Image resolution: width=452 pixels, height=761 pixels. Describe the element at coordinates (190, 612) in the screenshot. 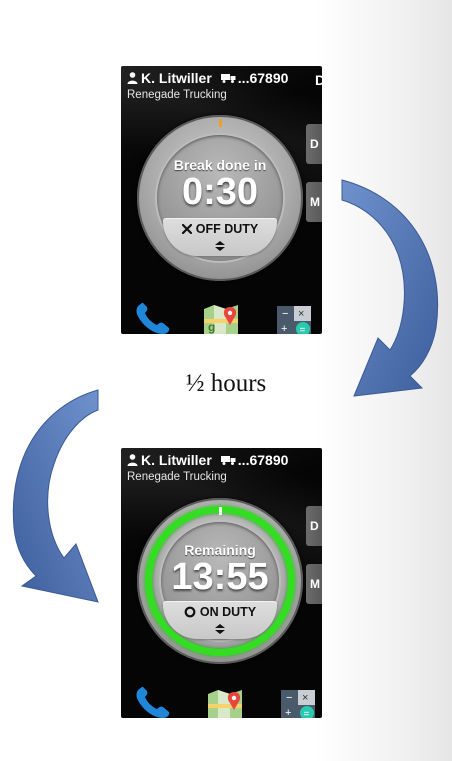

I see `circle-icon` at that location.